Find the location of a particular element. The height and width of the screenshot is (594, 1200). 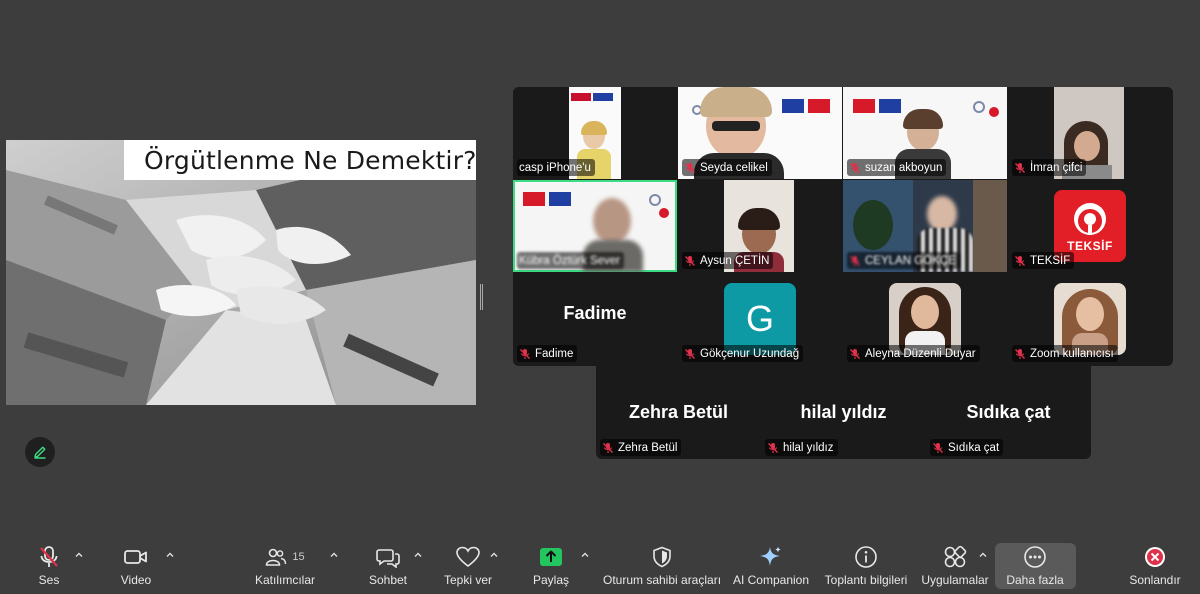

participant-name: CEYLAN GÖKÇE is located at coordinates (910, 260).